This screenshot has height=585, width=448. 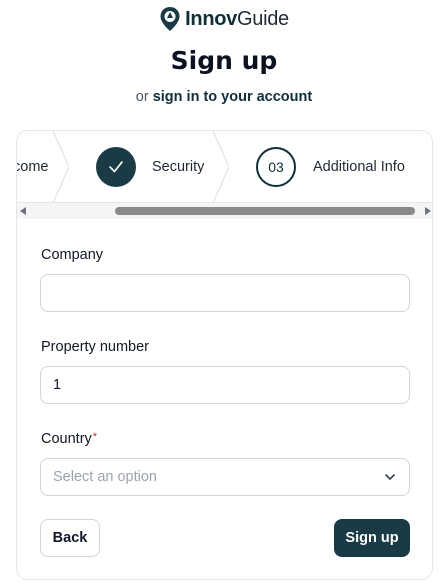 What do you see at coordinates (224, 60) in the screenshot?
I see `page-title: Sign up` at bounding box center [224, 60].